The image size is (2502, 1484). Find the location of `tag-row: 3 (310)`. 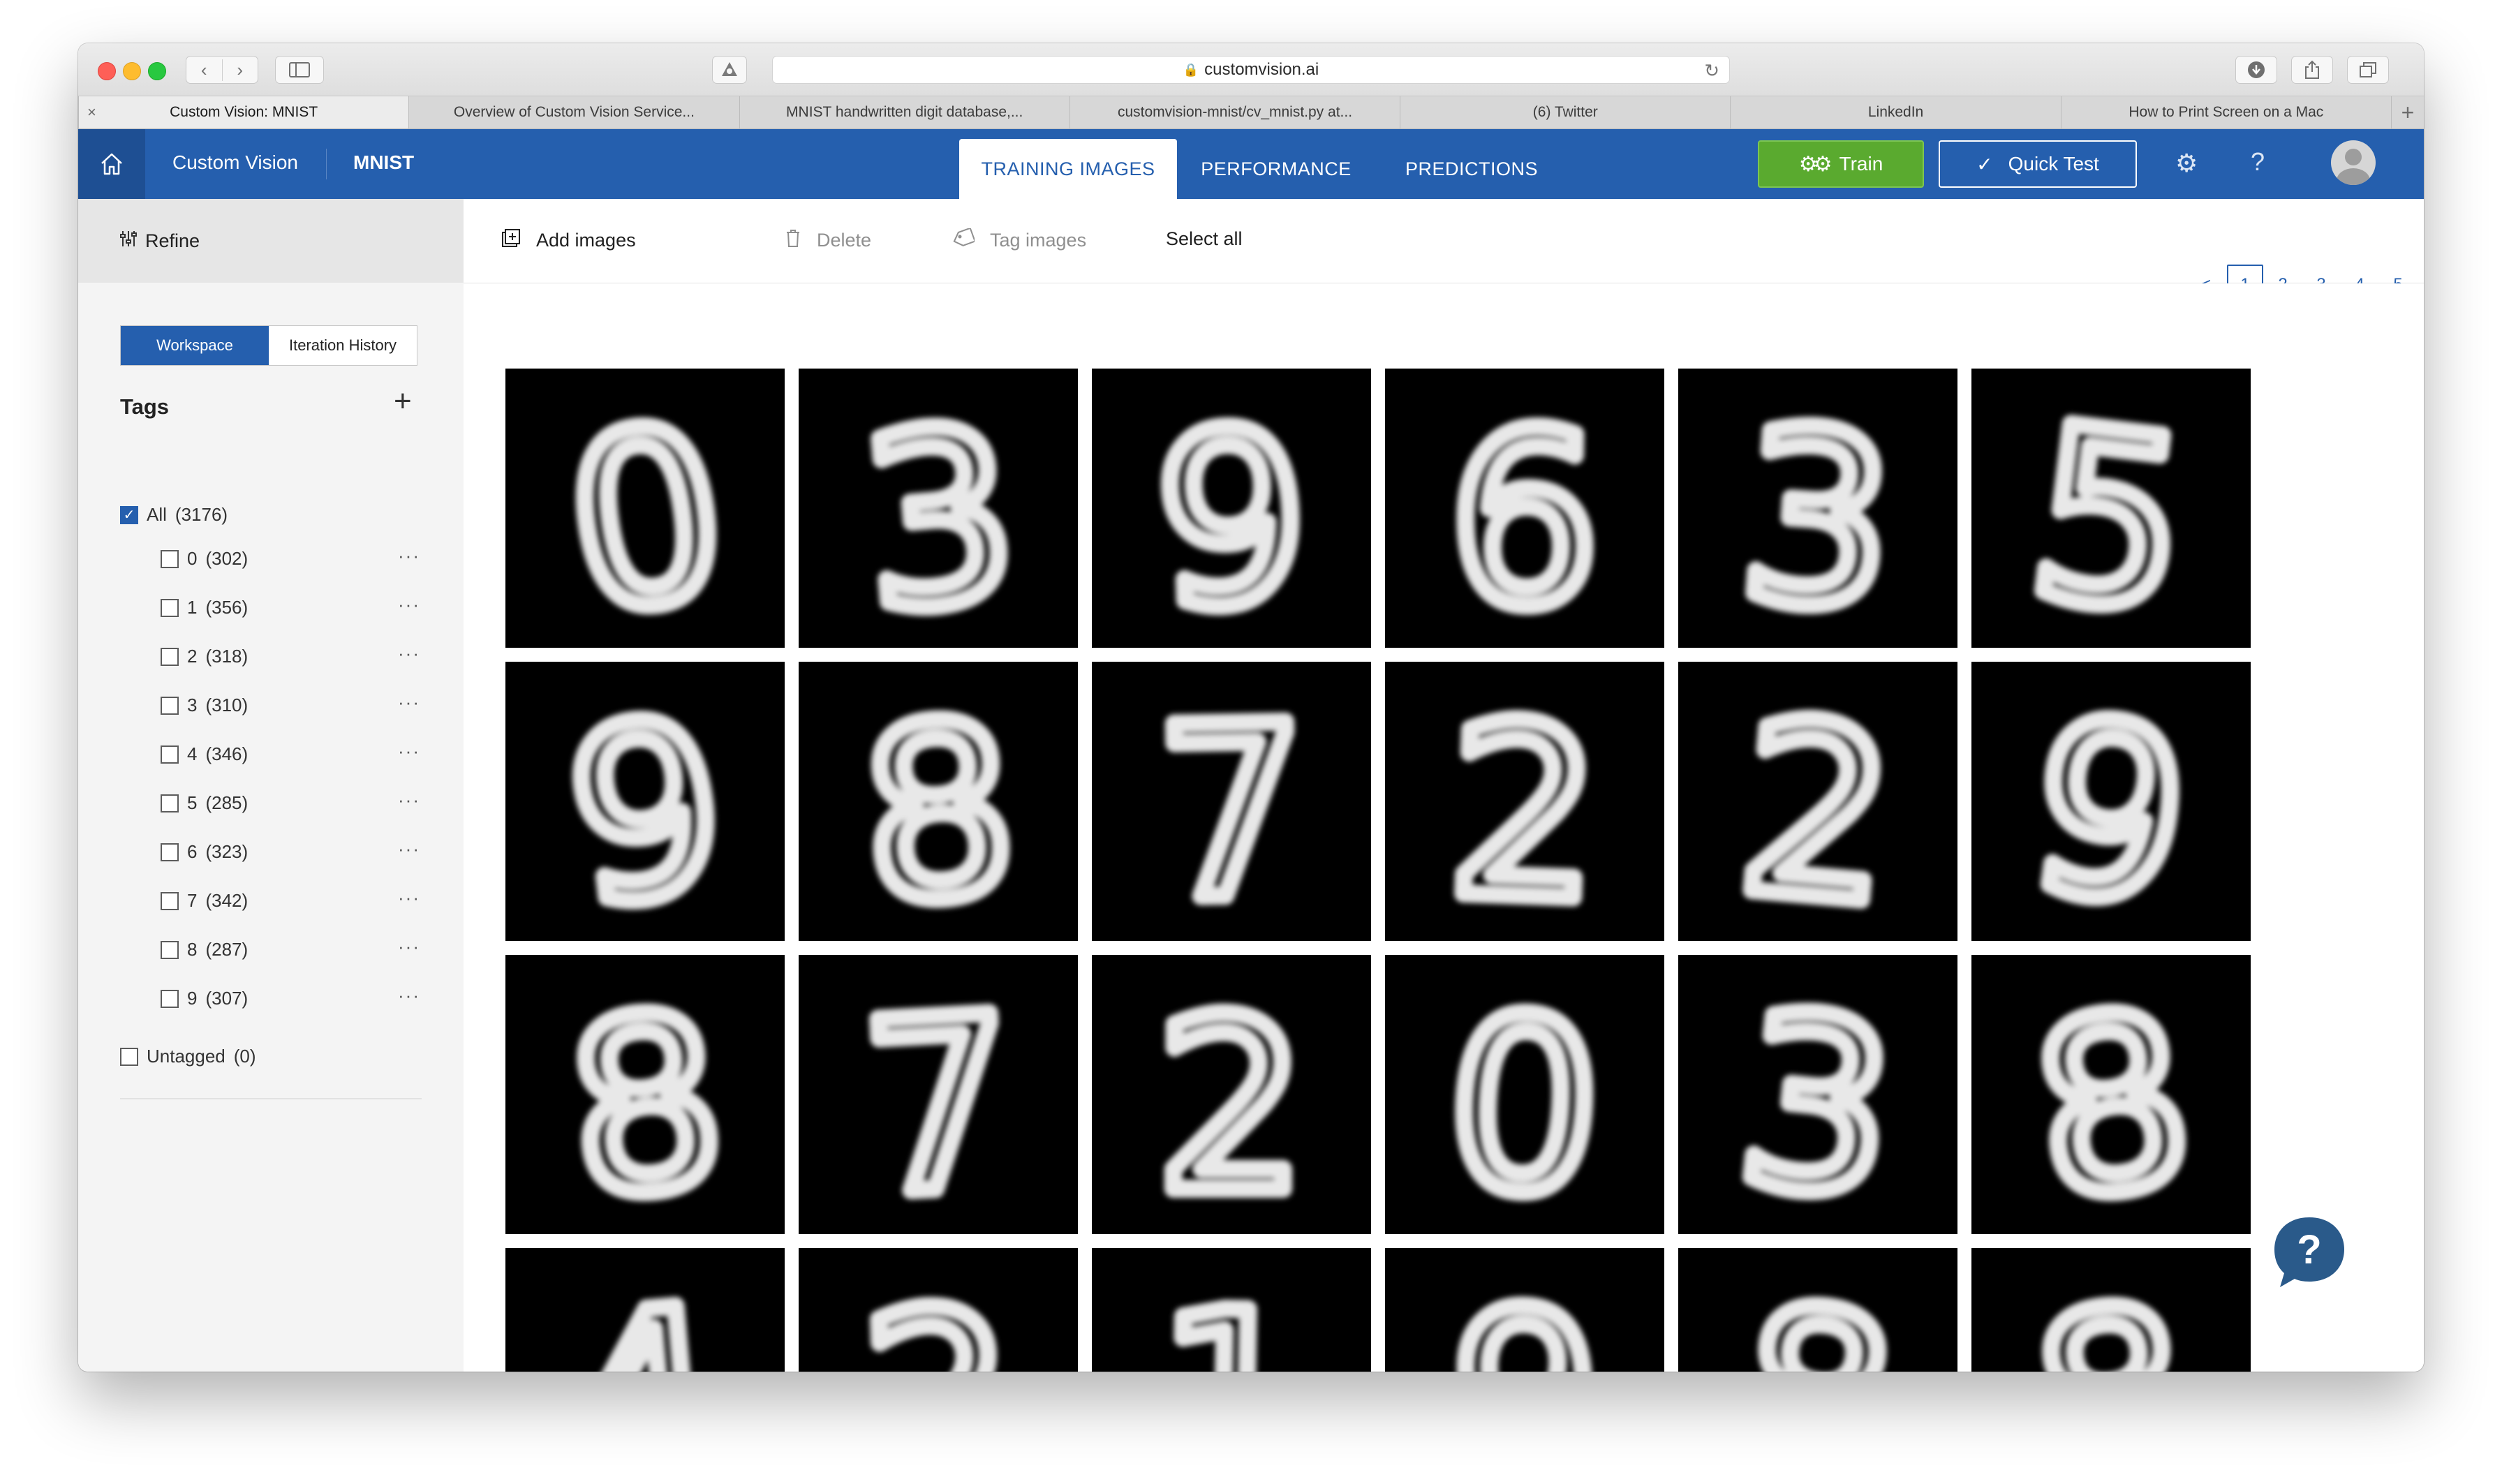

tag-row: 3 (310) is located at coordinates (205, 705).